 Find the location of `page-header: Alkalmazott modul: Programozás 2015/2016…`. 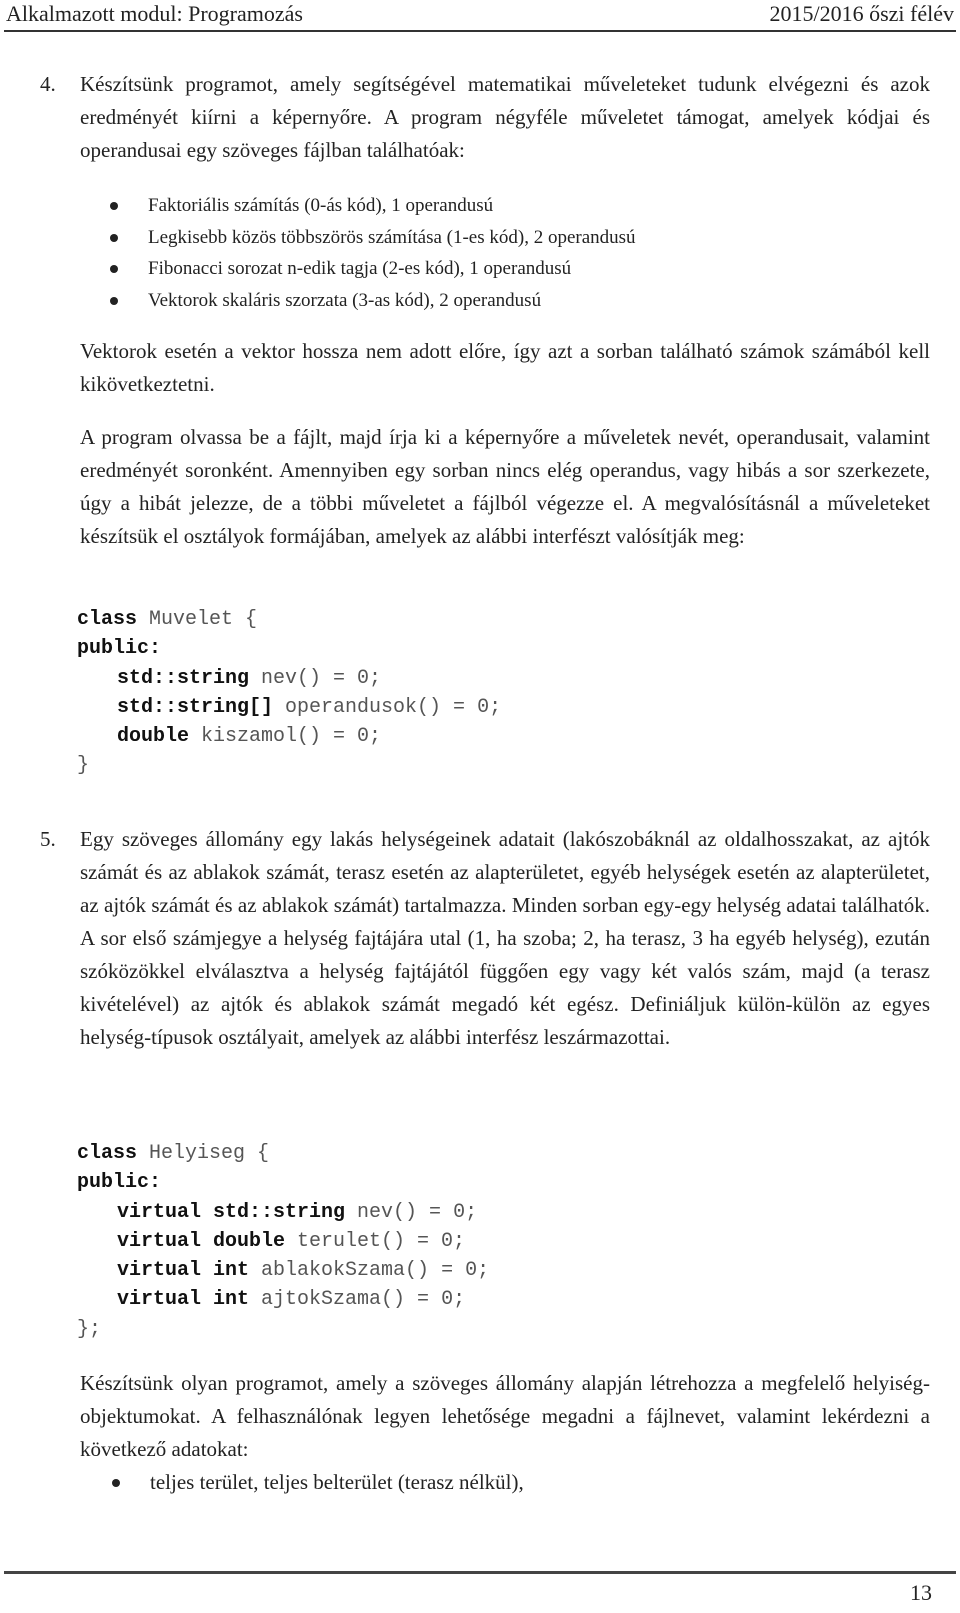

page-header: Alkalmazott modul: Programozás 2015/2016… is located at coordinates (480, 16).